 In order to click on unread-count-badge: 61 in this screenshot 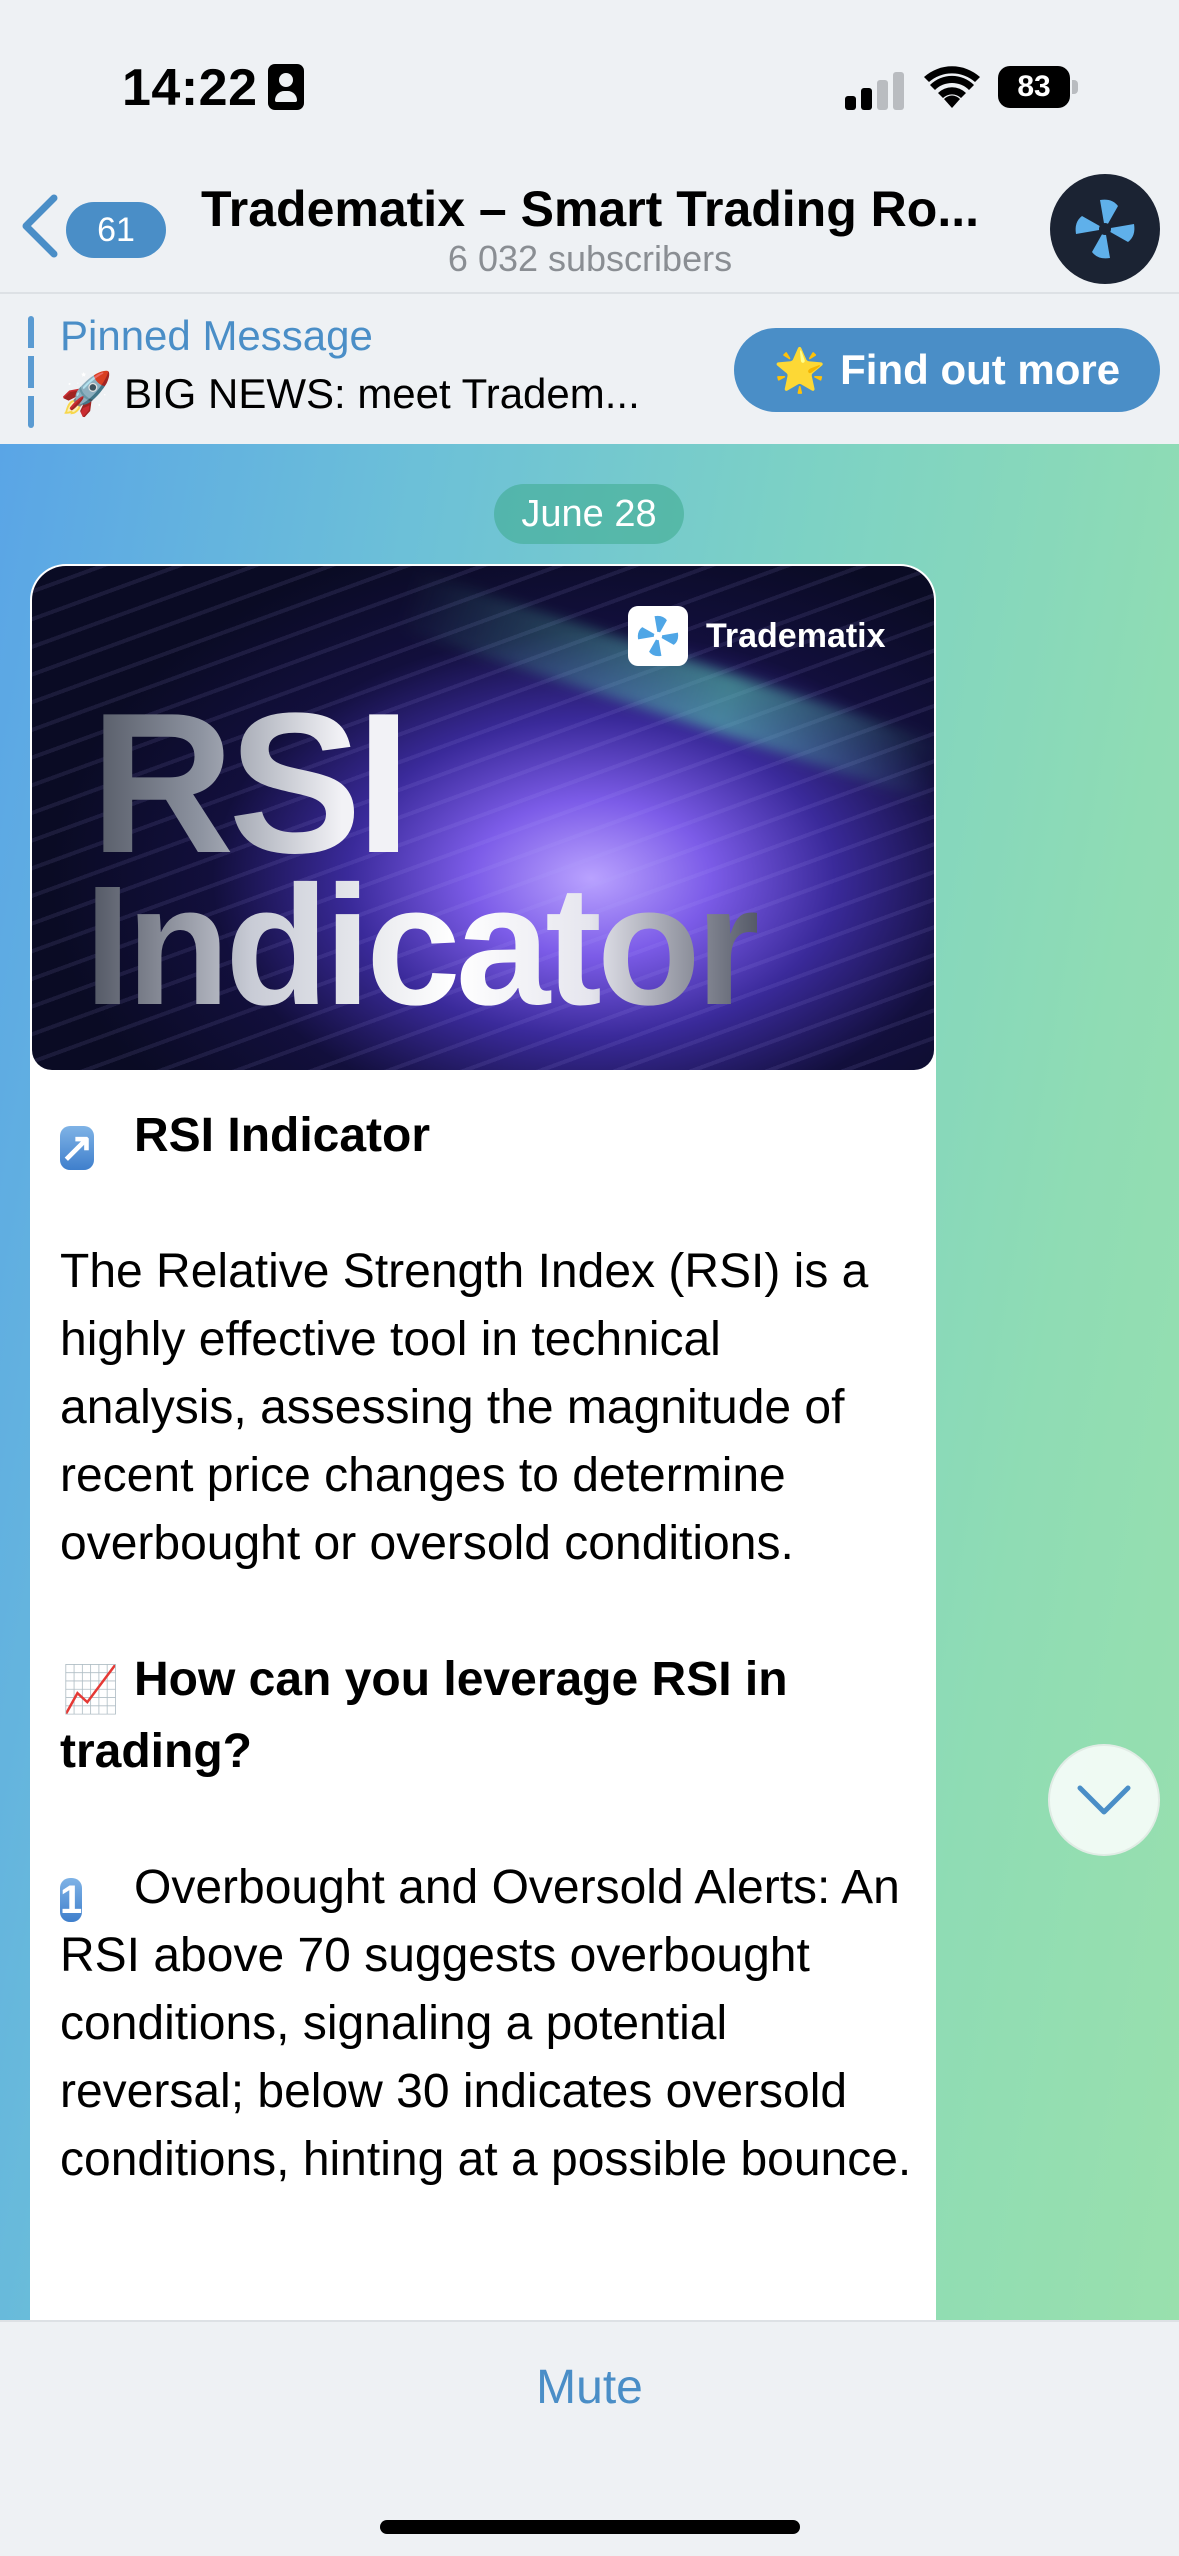, I will do `click(116, 230)`.